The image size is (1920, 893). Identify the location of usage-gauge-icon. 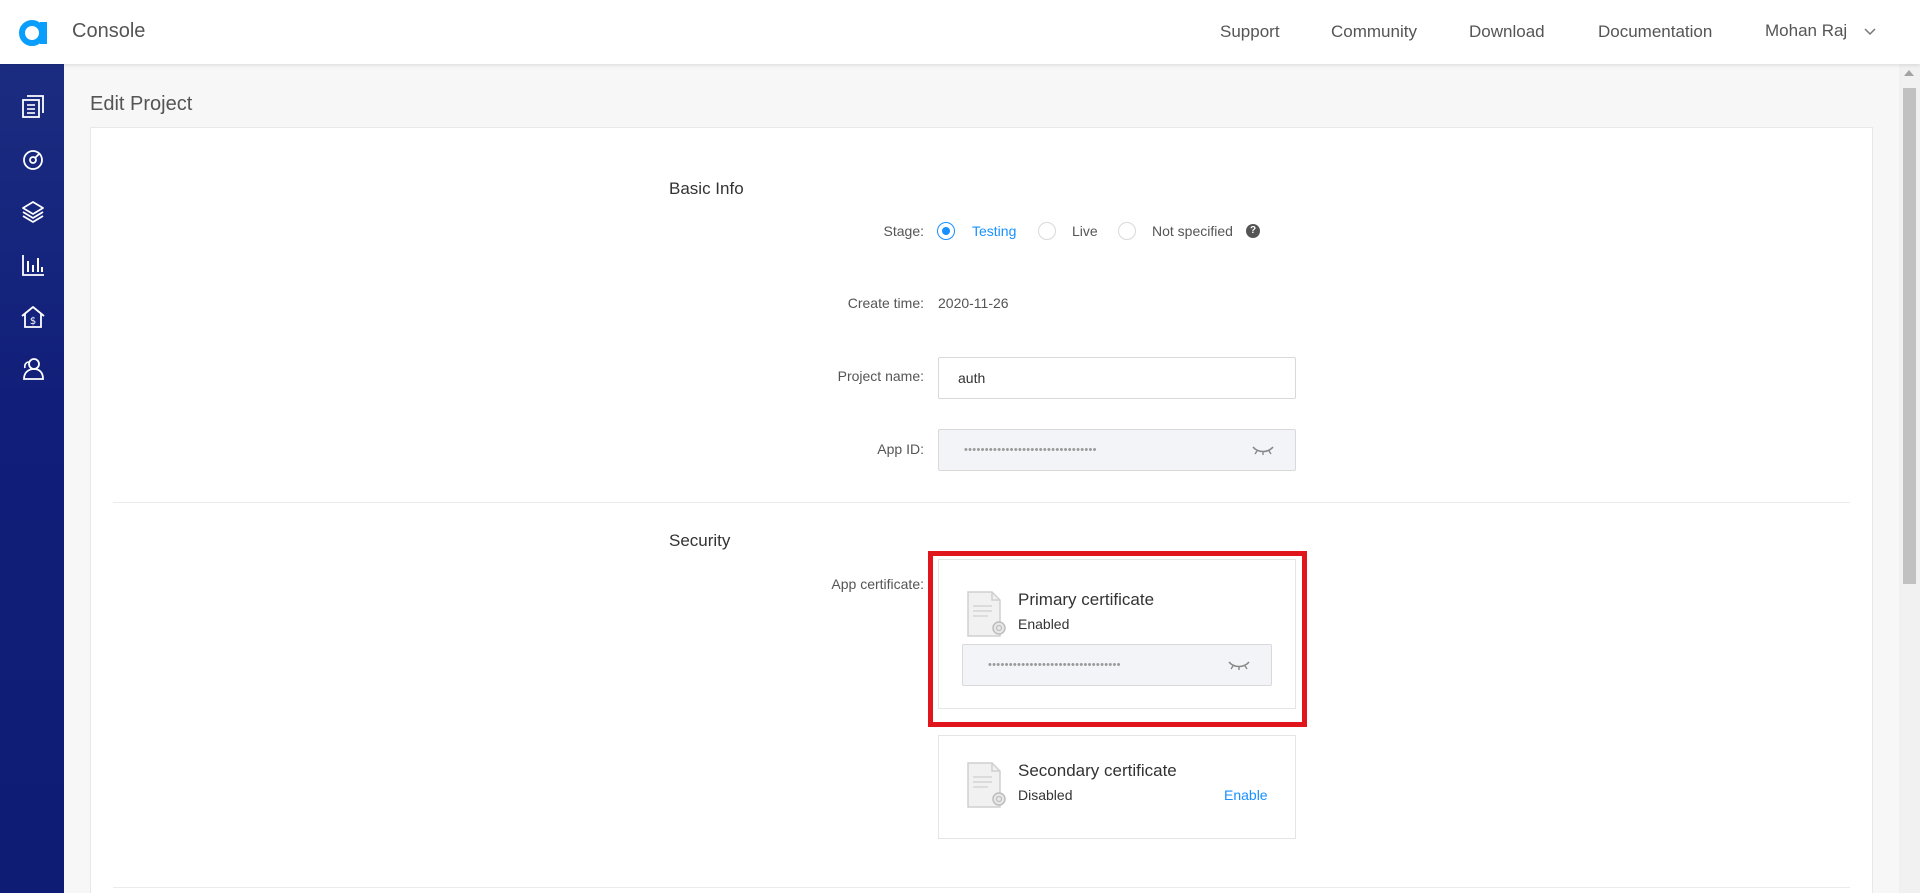
(33, 160).